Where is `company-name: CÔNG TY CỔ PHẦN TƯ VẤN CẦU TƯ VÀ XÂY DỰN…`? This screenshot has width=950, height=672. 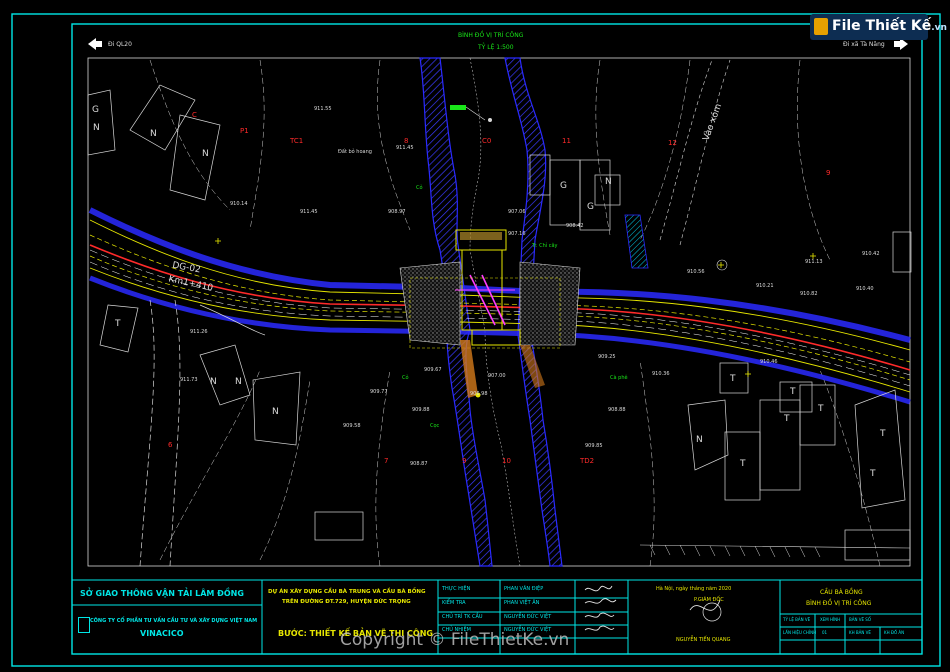
company-name: CÔNG TY CỔ PHẦN TƯ VẤN CẦU TƯ VÀ XÂY DỰN… is located at coordinates (174, 621).